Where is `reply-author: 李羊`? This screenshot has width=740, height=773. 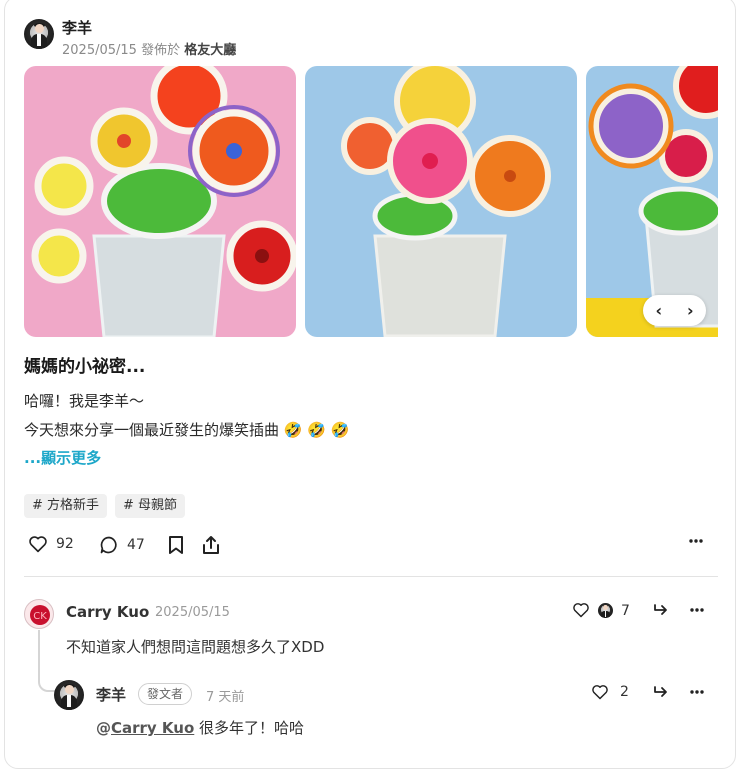 reply-author: 李羊 is located at coordinates (111, 694).